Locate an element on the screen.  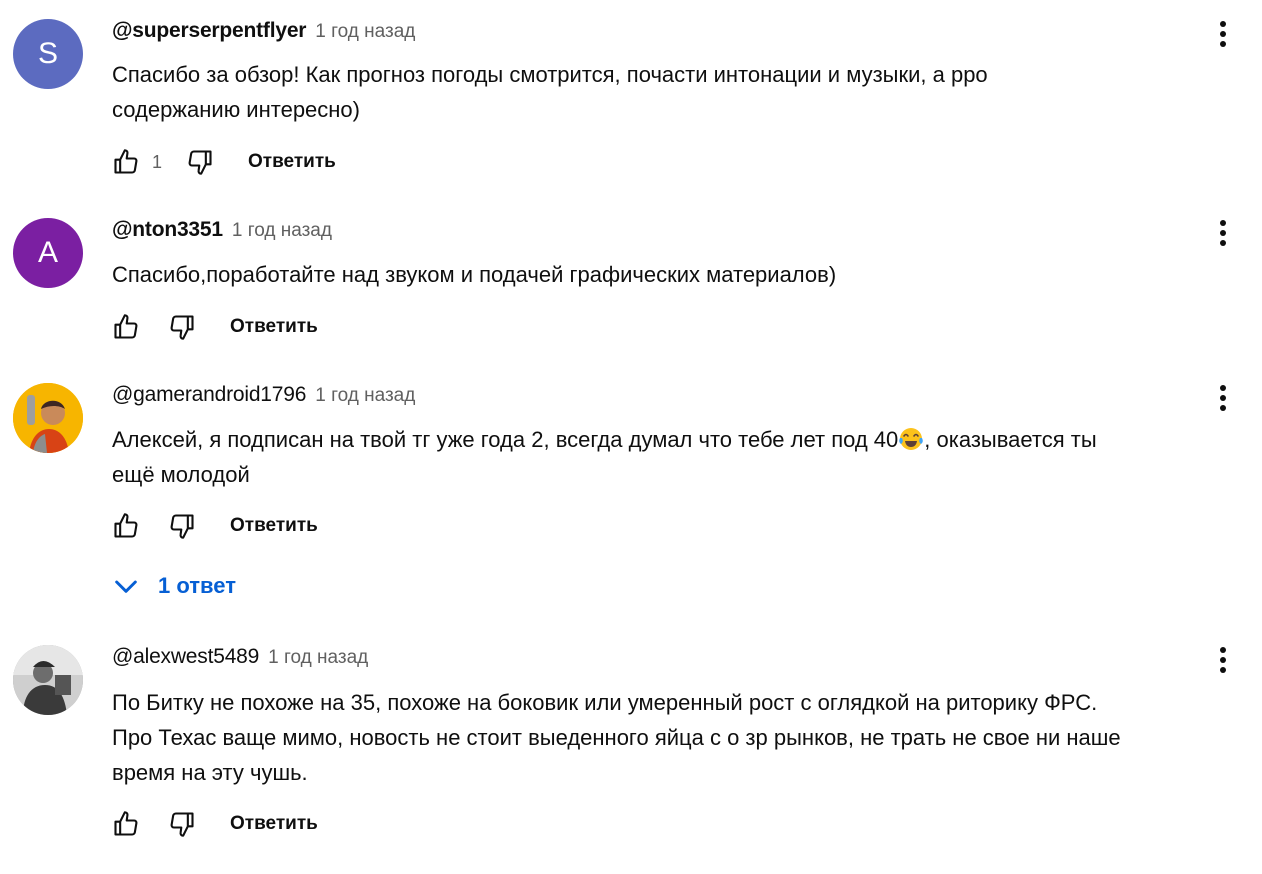
avatar: S is located at coordinates (48, 54).